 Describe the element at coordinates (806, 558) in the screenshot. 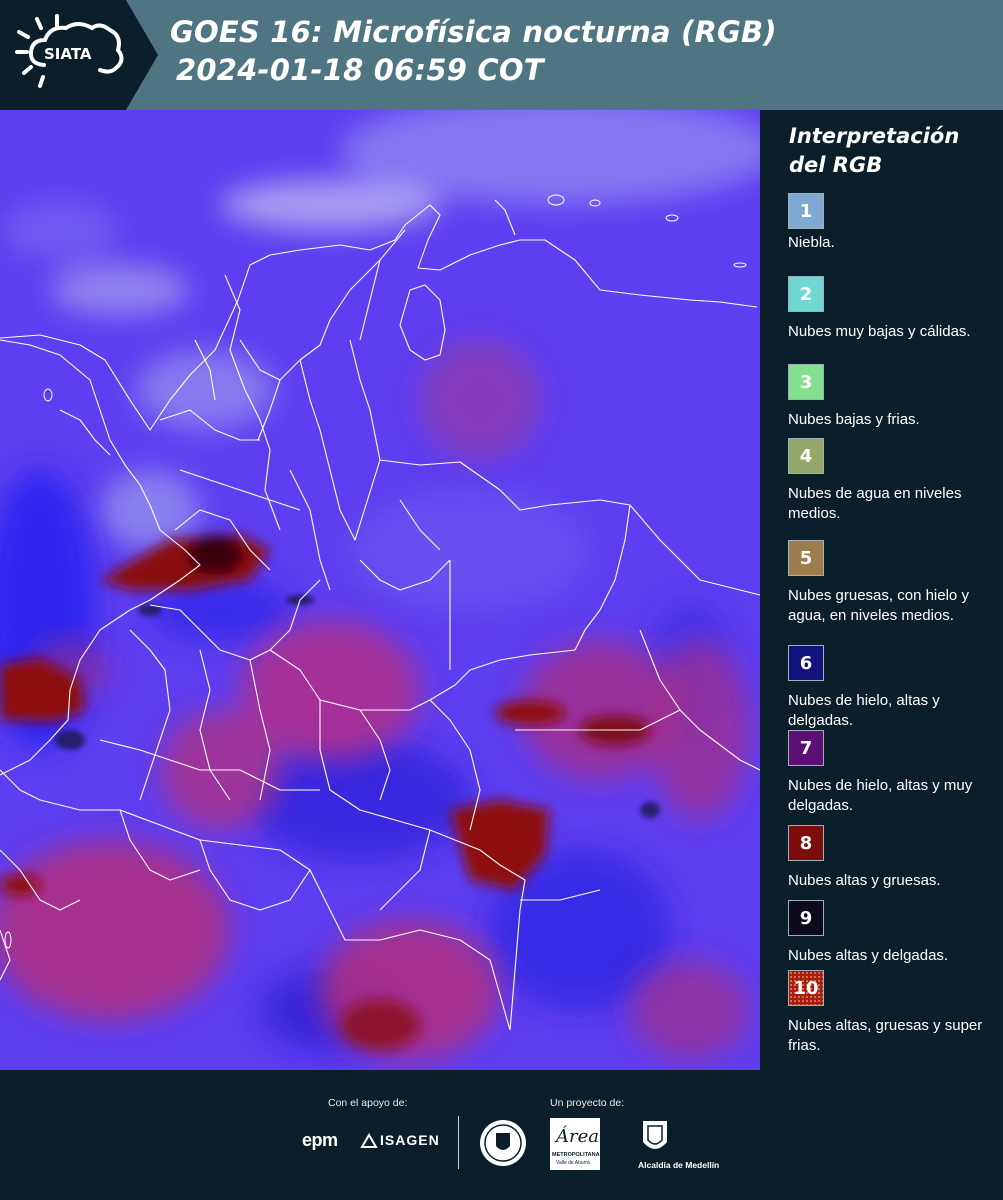

I see `legend-swatch: 5` at that location.